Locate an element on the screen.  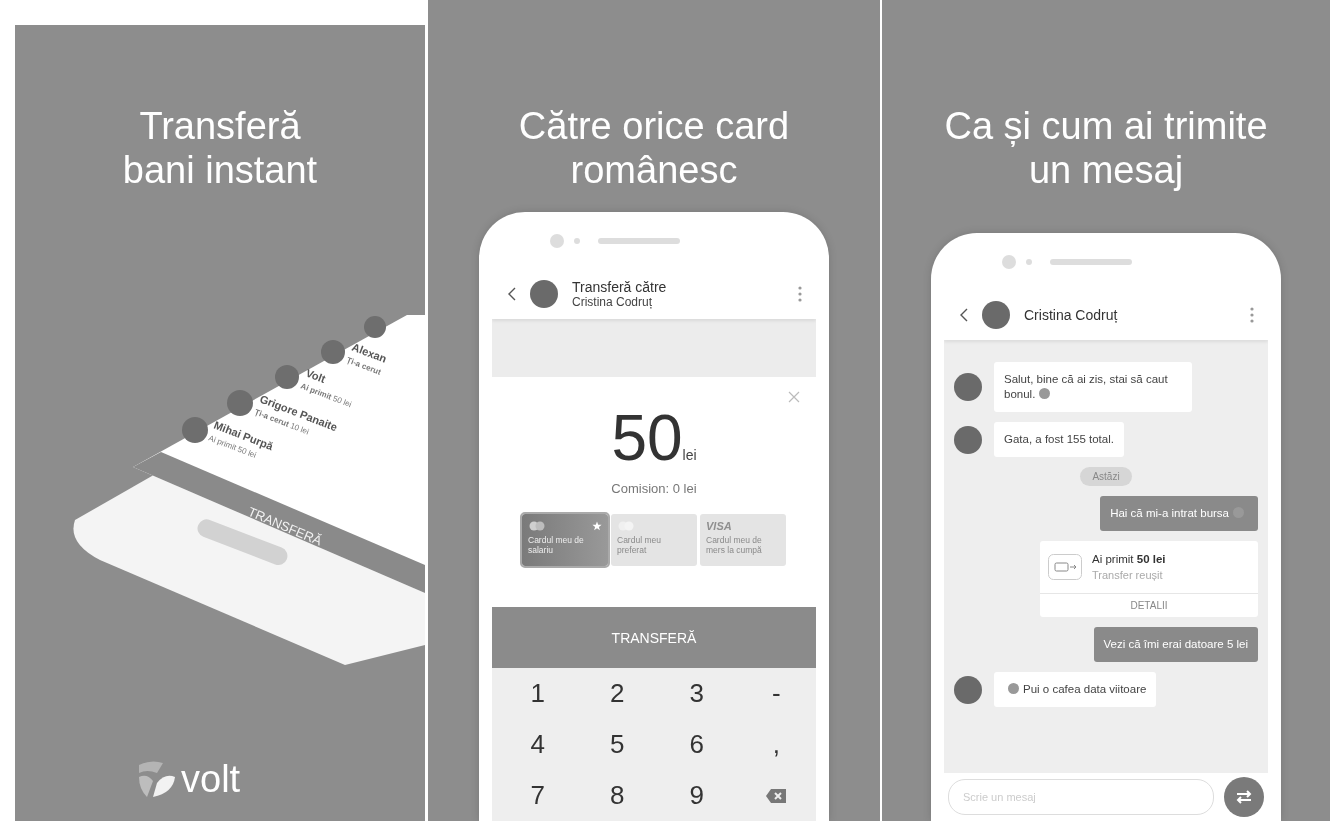
amount: 50 is located at coordinates (647, 438).